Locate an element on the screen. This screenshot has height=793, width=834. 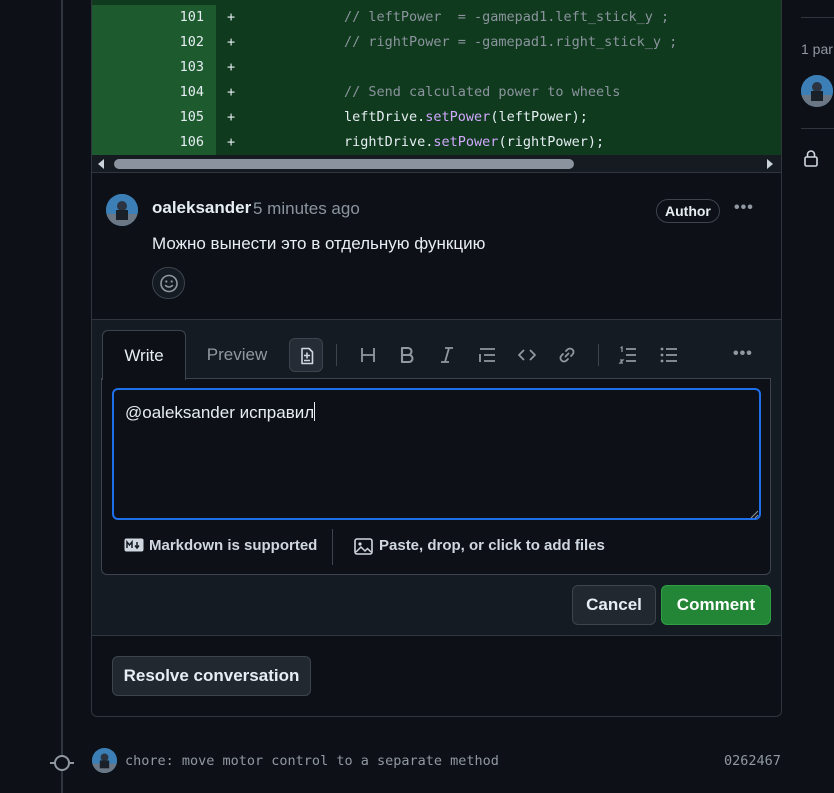
diff-line: 106 + rightDrive.setPower(rightPower); is located at coordinates (436, 142).